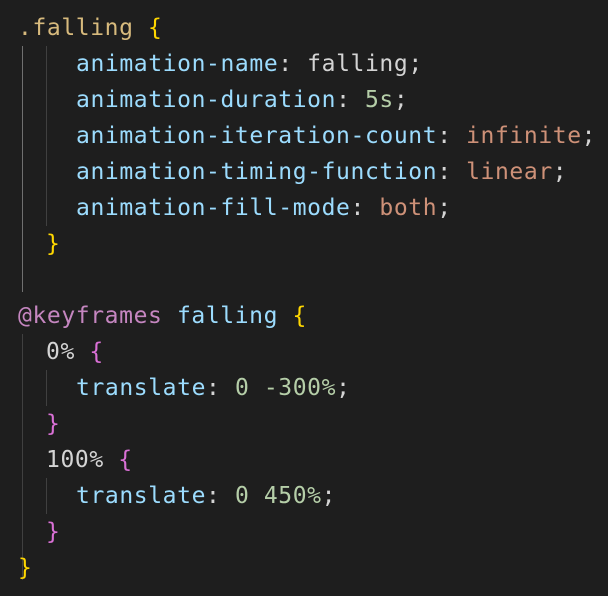 The height and width of the screenshot is (596, 608). Describe the element at coordinates (292, 496) in the screenshot. I see `css-value: 450%` at that location.